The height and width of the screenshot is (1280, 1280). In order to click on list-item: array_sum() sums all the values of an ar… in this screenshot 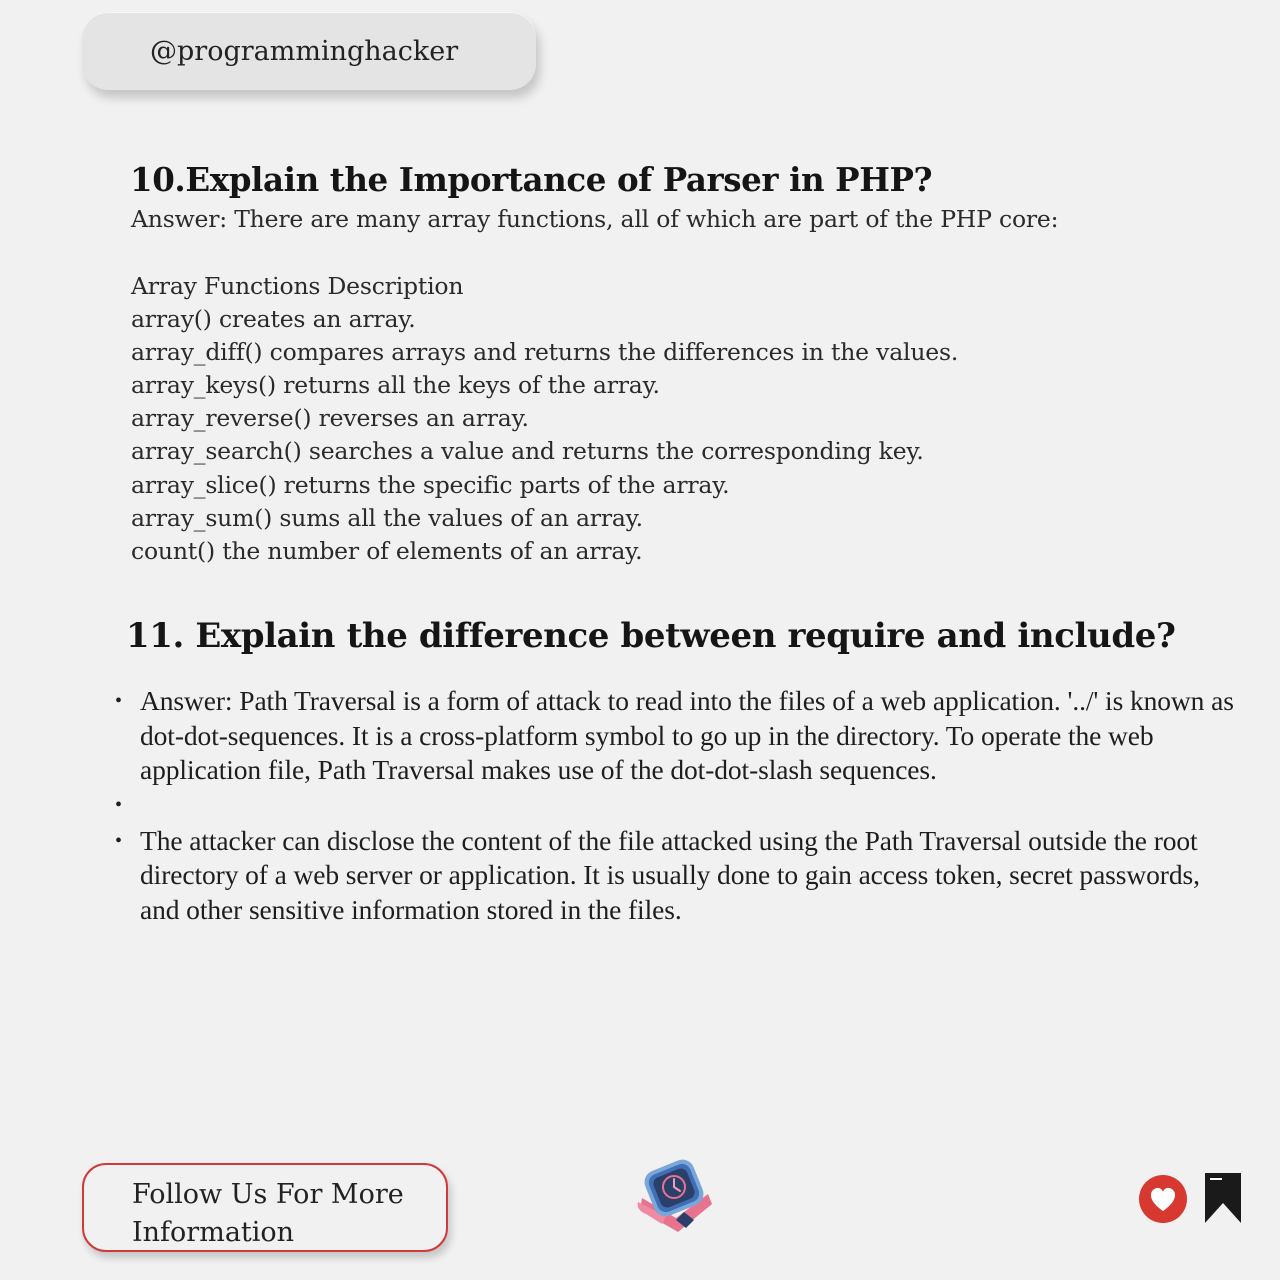, I will do `click(387, 517)`.